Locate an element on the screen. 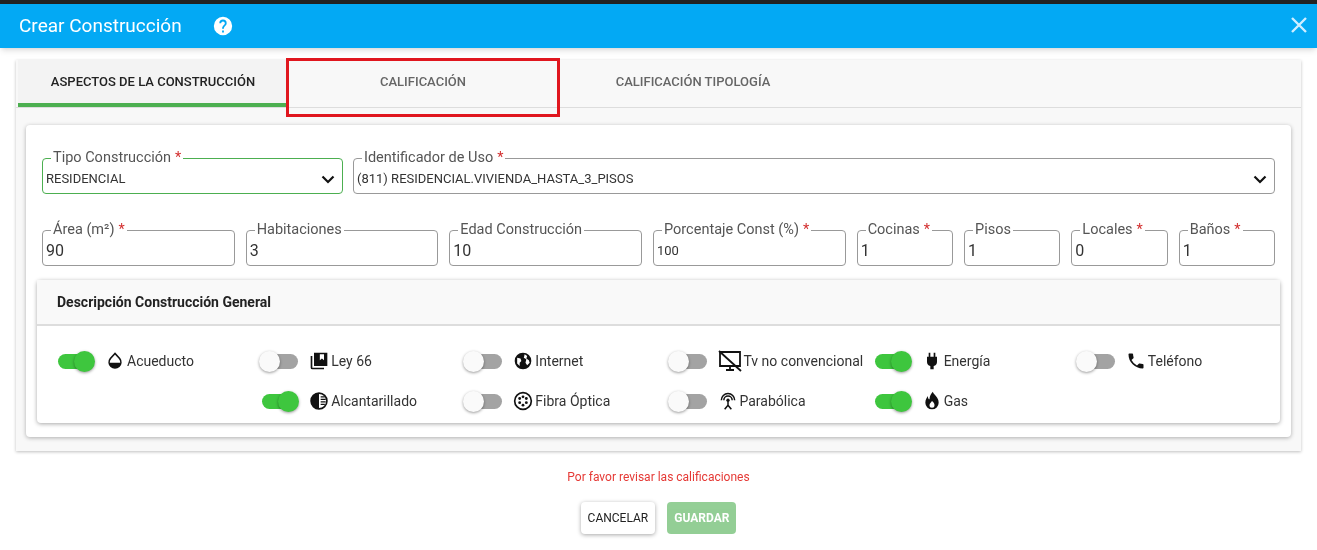 The height and width of the screenshot is (550, 1317). dialog-title: Crear Construcción is located at coordinates (100, 25).